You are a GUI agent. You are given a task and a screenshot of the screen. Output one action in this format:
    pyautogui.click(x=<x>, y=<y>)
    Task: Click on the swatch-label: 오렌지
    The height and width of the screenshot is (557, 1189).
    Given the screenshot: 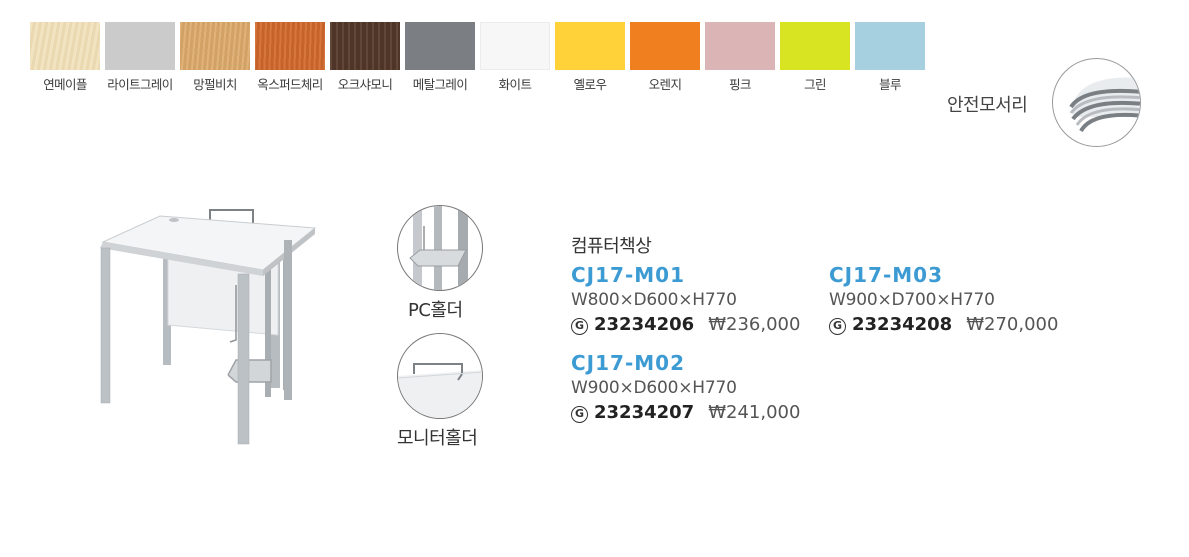 What is the action you would take?
    pyautogui.click(x=665, y=84)
    